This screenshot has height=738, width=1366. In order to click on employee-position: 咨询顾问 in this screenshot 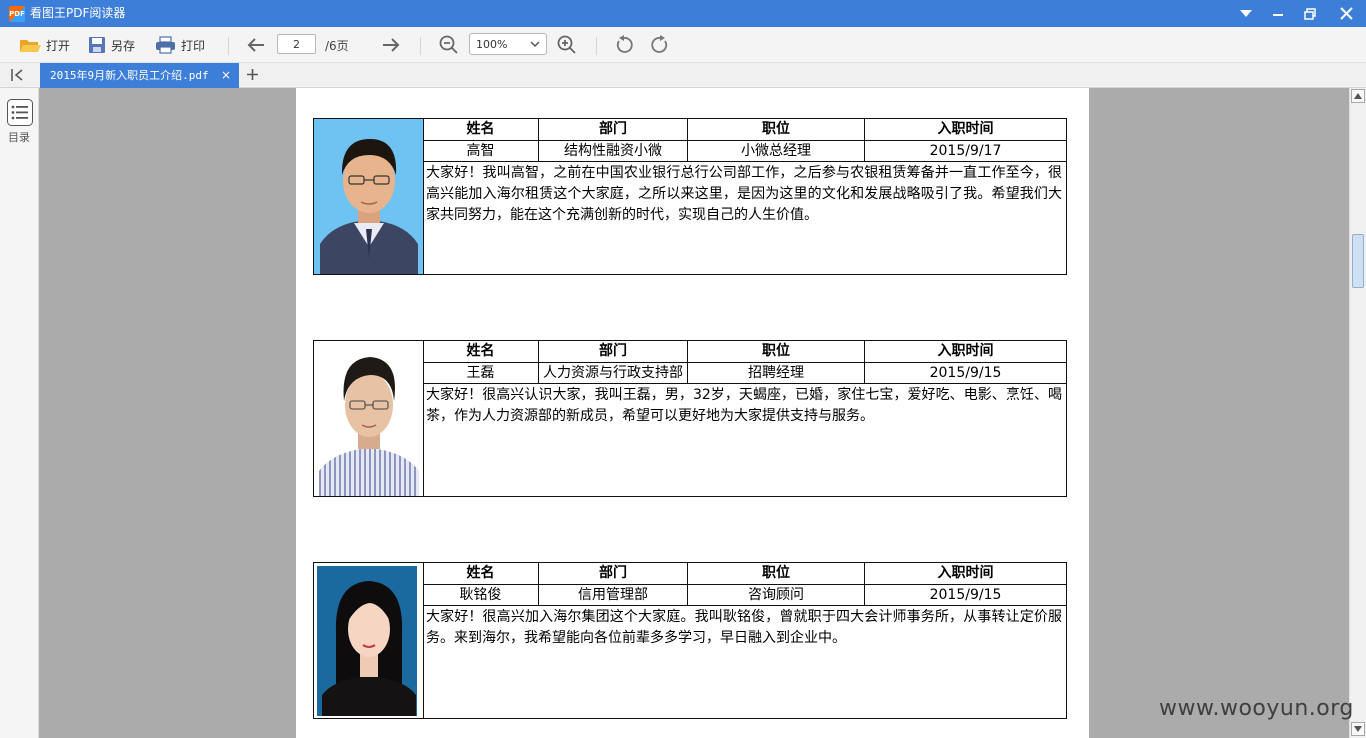, I will do `click(776, 594)`.